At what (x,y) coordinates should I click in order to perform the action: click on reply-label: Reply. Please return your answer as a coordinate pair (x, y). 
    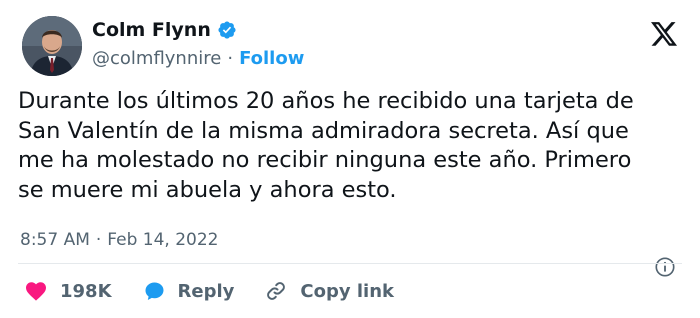
    Looking at the image, I should click on (206, 291).